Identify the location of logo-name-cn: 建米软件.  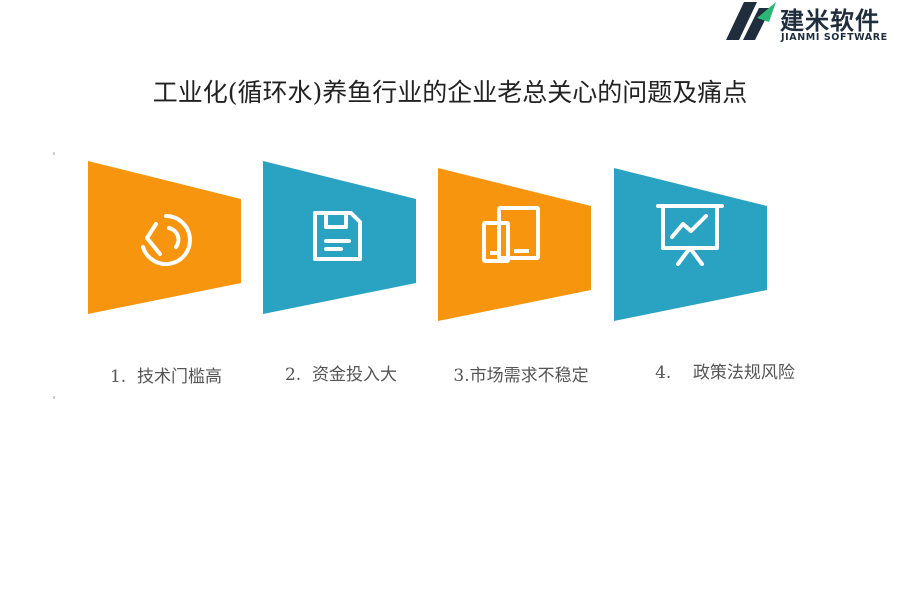
(830, 21).